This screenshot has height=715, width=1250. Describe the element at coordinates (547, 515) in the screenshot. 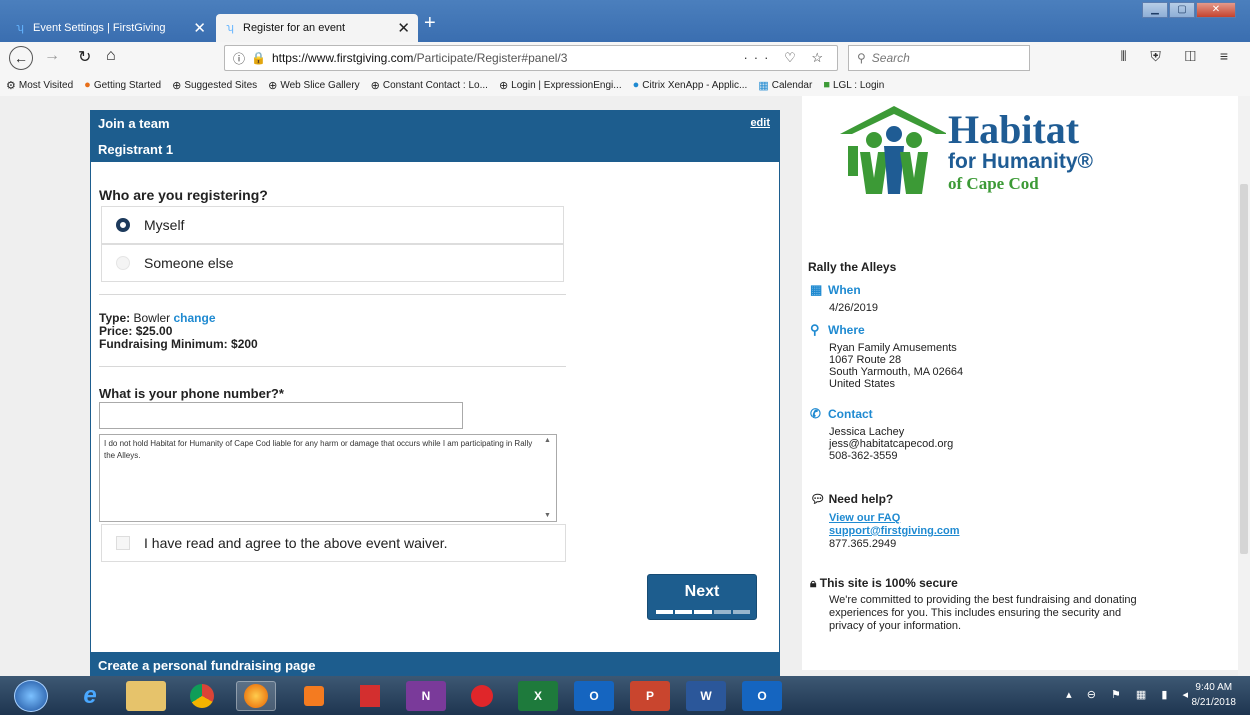

I see `scroll-down-icon: ▼` at that location.